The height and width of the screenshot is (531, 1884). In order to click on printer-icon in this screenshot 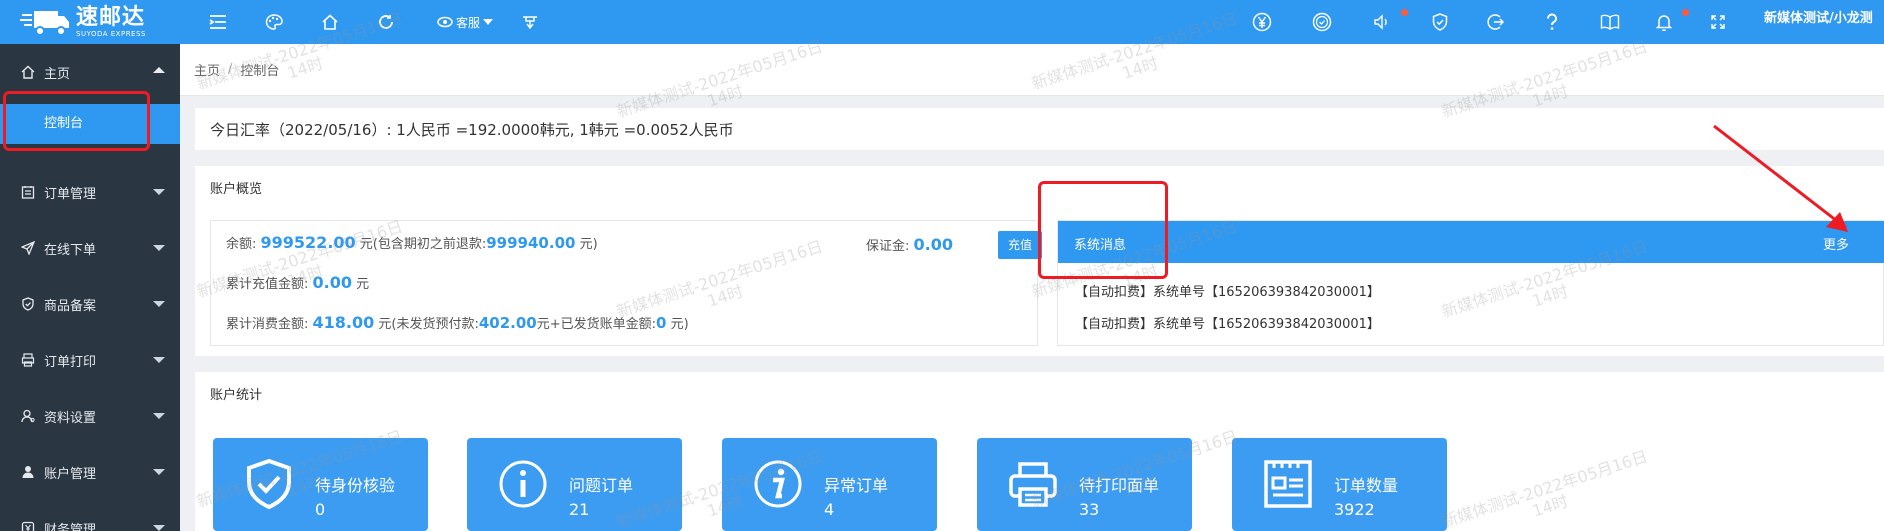, I will do `click(28, 360)`.